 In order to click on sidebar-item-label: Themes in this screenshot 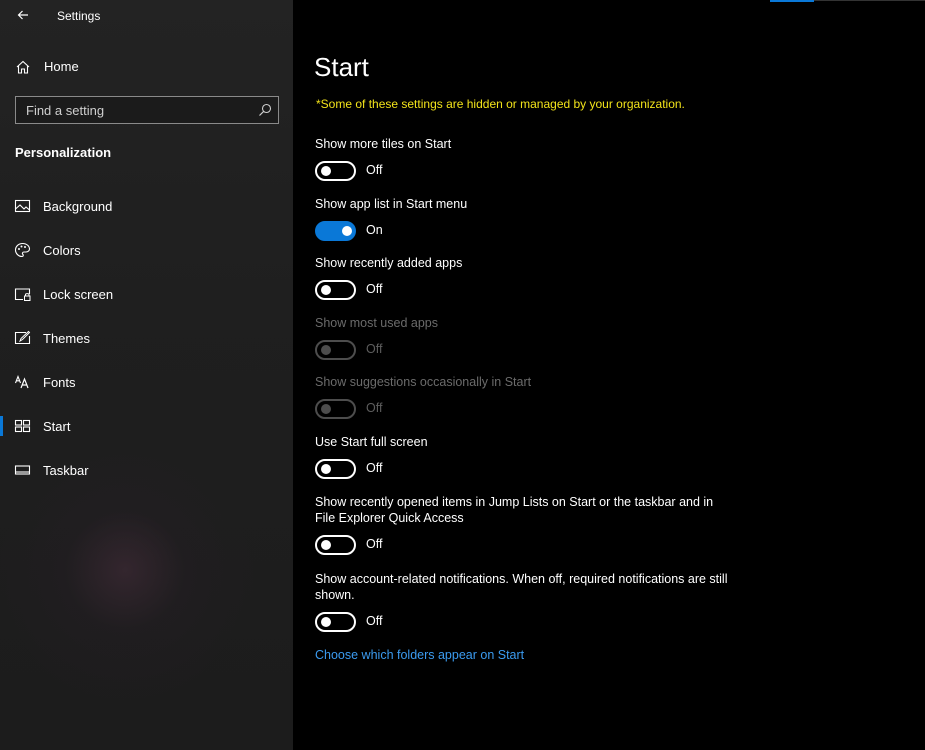, I will do `click(66, 338)`.